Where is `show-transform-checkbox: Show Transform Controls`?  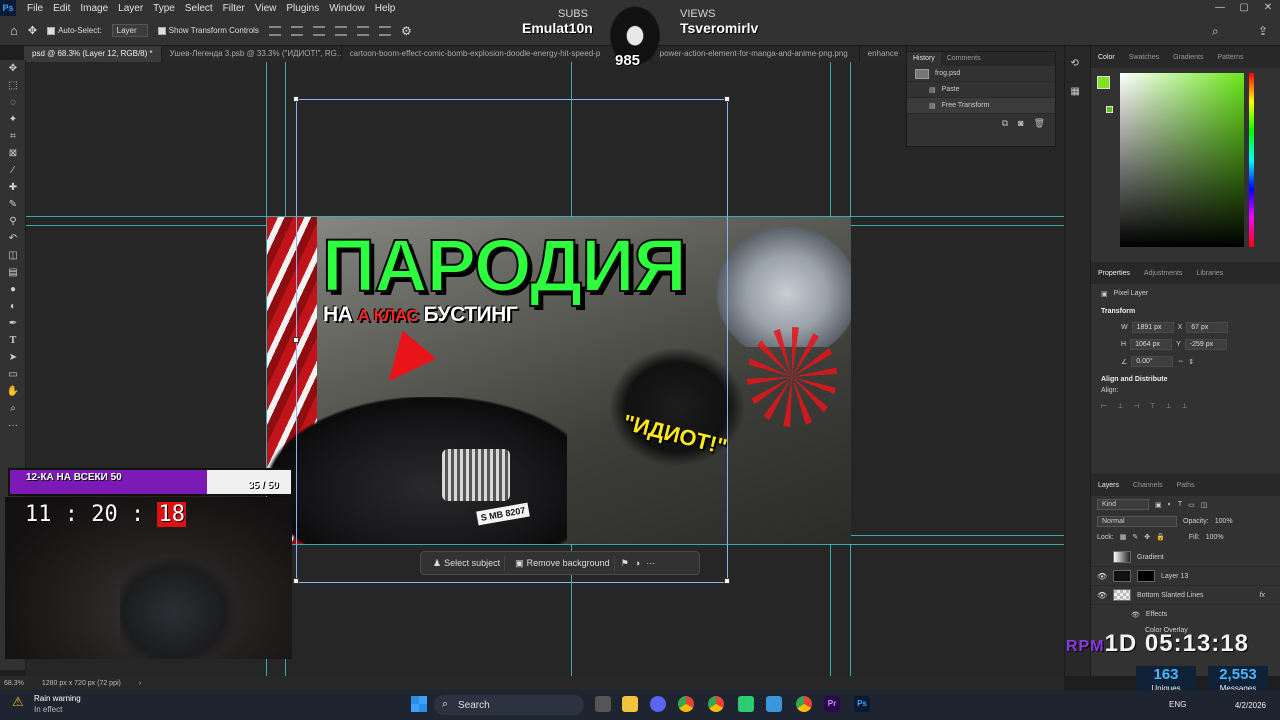
show-transform-checkbox: Show Transform Controls is located at coordinates (208, 30).